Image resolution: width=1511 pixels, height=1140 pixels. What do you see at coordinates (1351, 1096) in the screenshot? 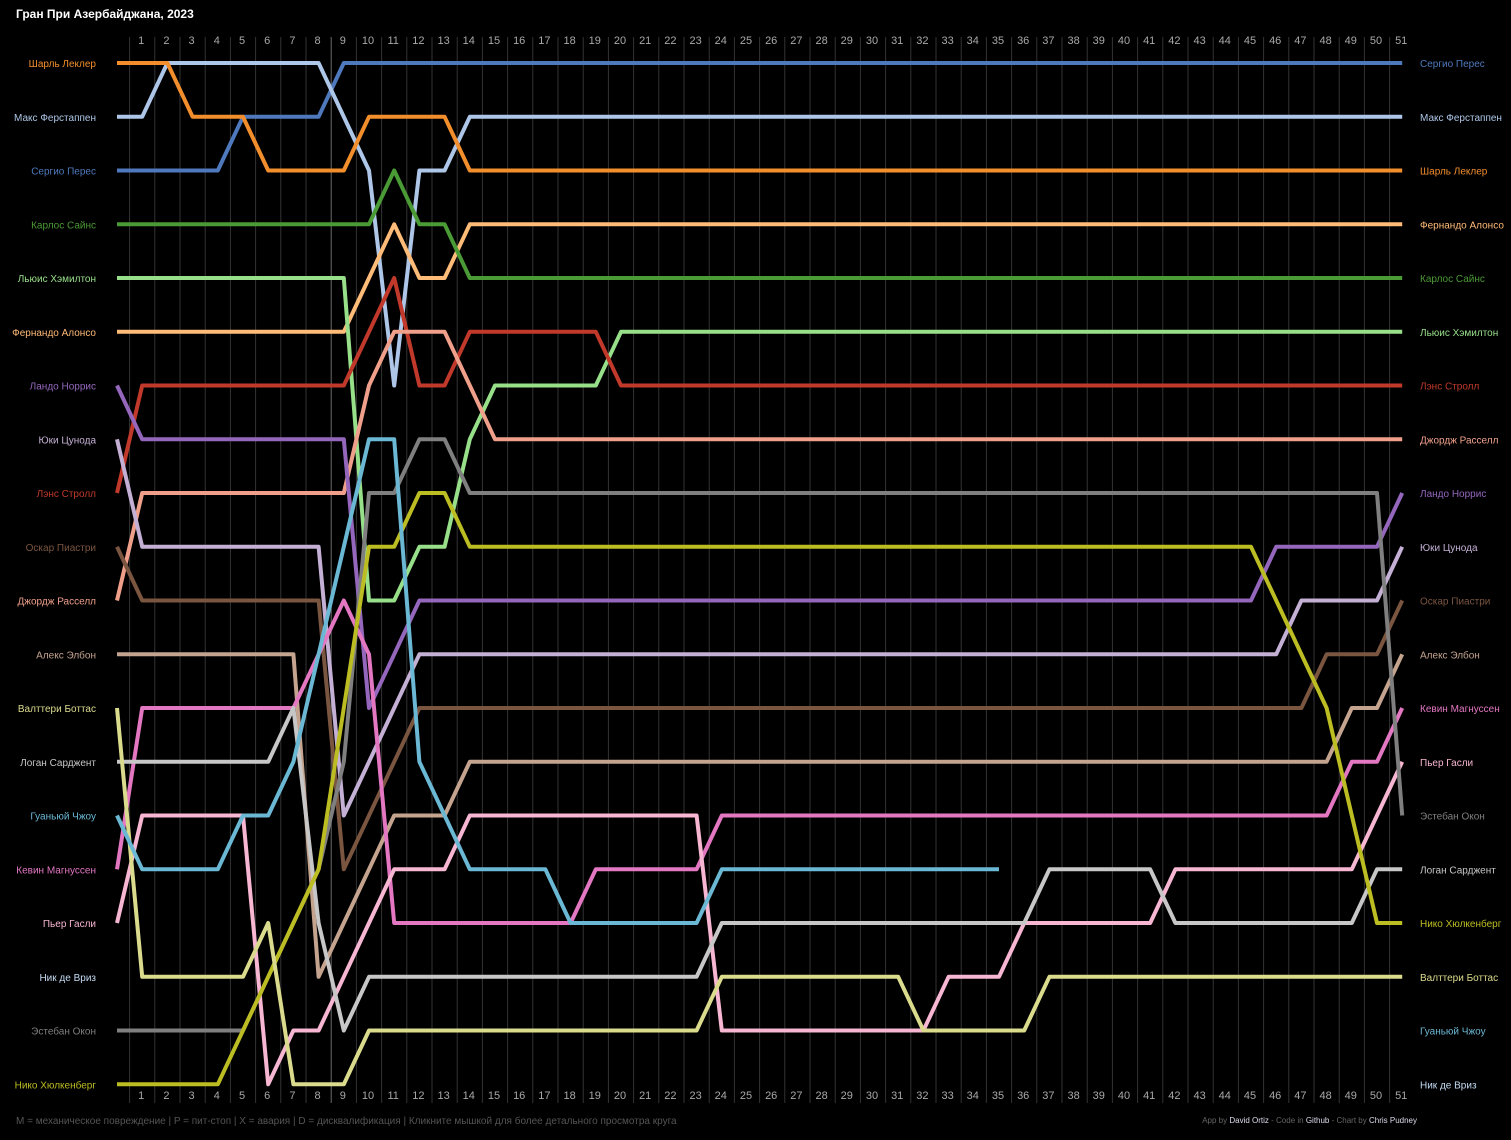
I see `tick-bottom-lap-49: 49` at bounding box center [1351, 1096].